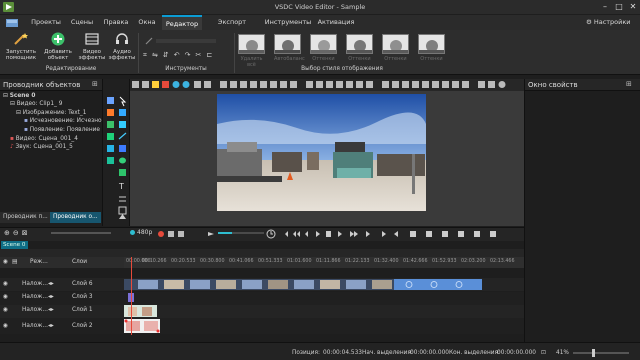 The image size is (640, 360). I want to click on close-button: ✕, so click(633, 7).